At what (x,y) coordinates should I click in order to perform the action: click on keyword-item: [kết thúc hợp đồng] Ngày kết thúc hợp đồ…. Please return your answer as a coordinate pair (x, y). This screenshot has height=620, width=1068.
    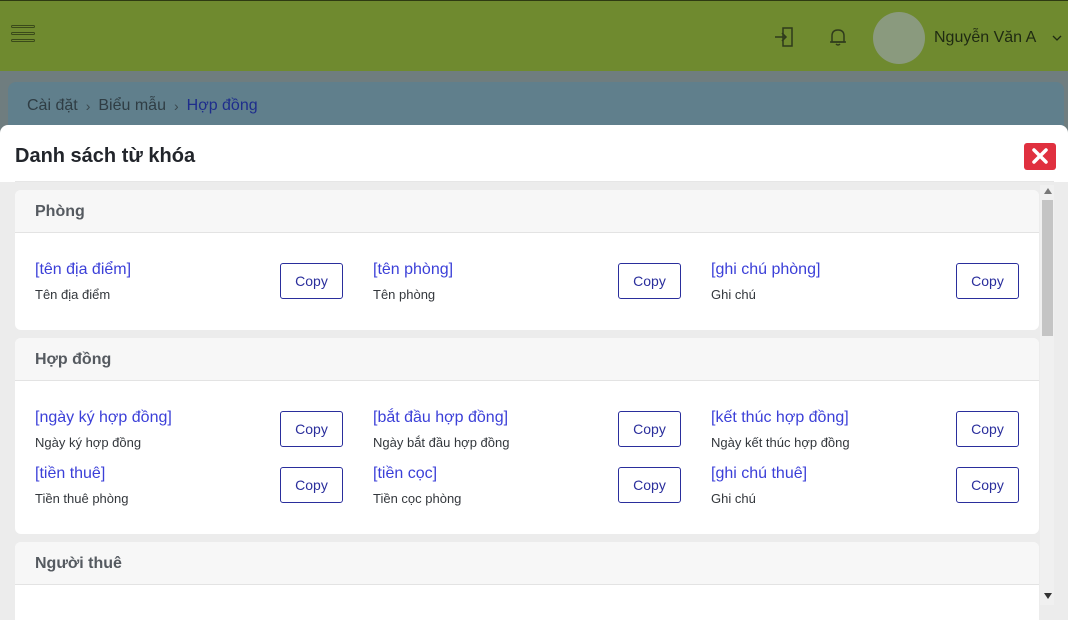
    Looking at the image, I should click on (860, 429).